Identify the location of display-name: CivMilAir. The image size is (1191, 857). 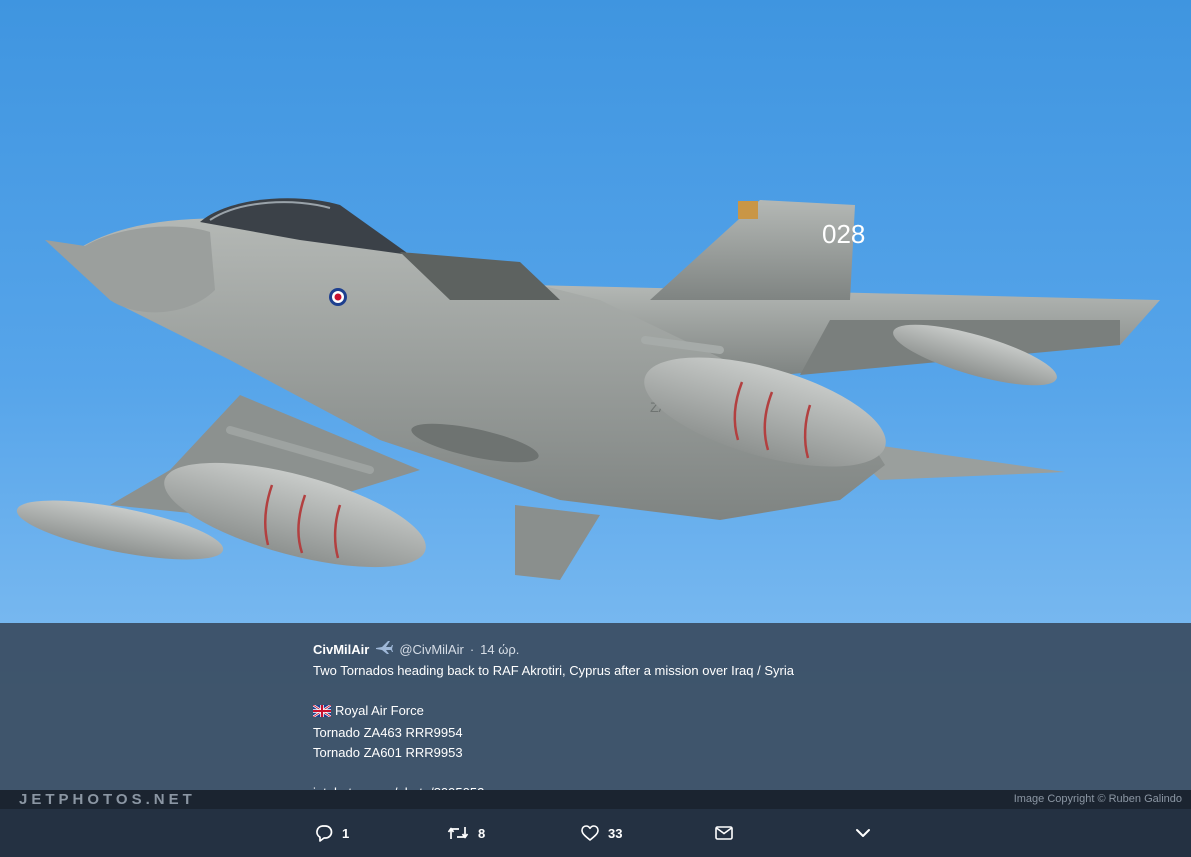
(341, 650).